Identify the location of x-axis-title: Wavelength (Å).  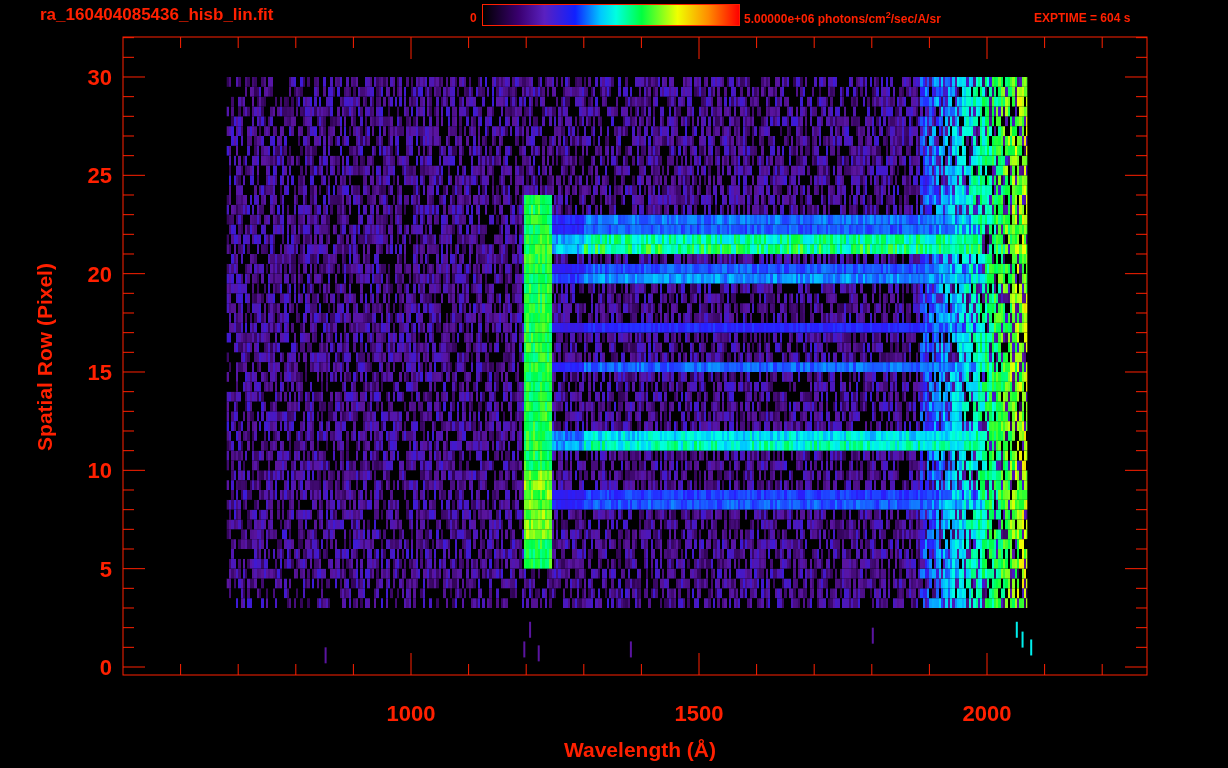
(640, 749).